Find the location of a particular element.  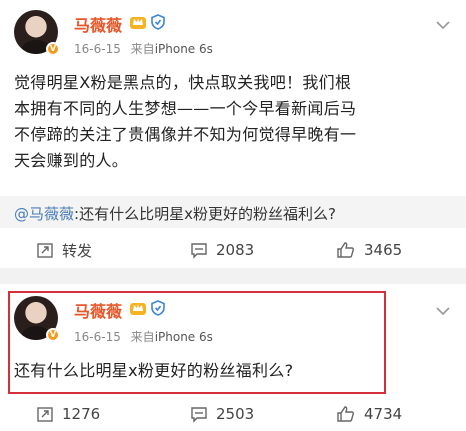

like-count: 4734 is located at coordinates (383, 414).